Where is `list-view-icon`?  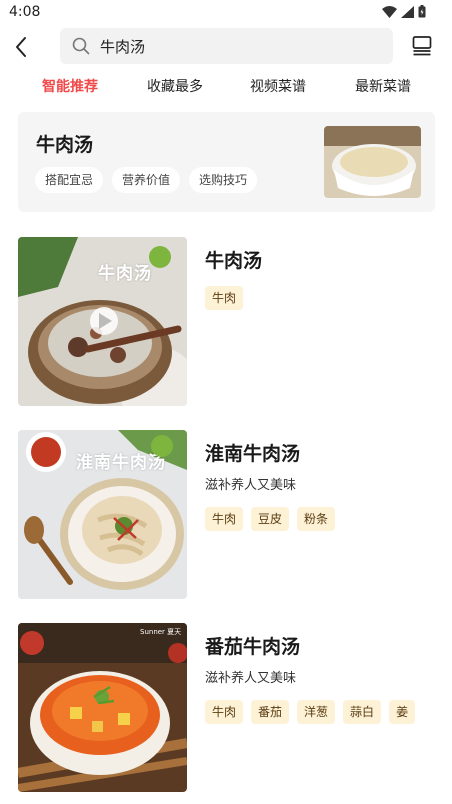
list-view-icon is located at coordinates (422, 46).